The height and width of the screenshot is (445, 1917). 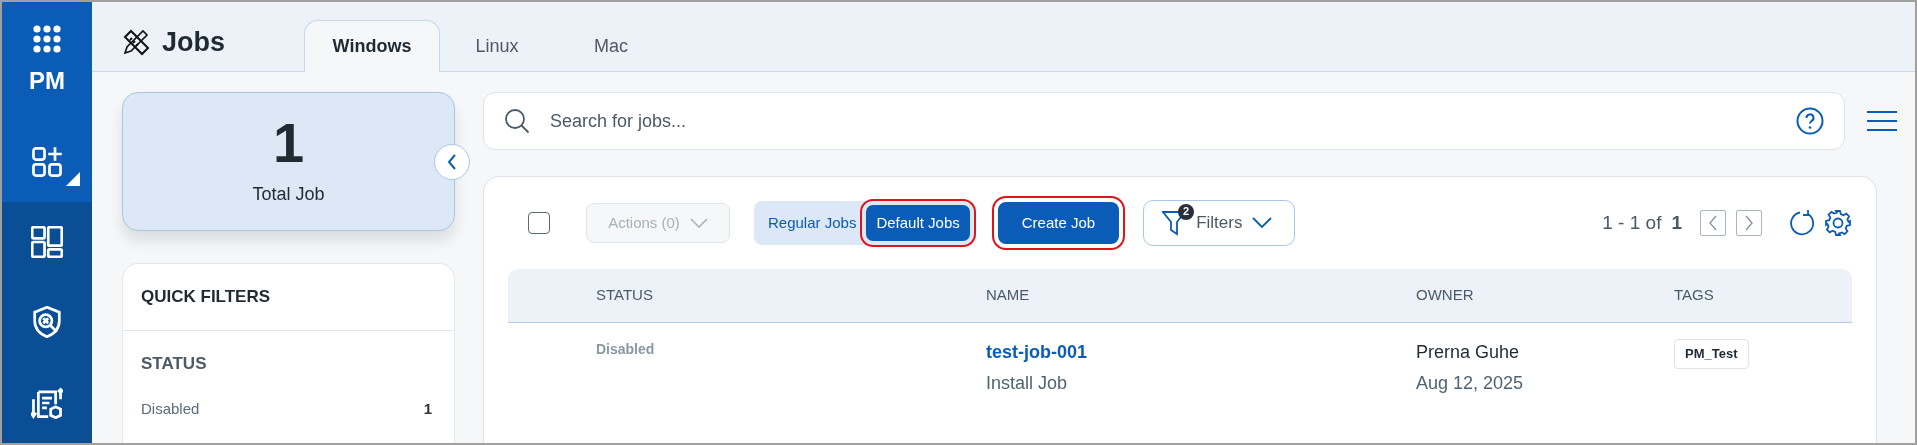 I want to click on next-page-button, so click(x=1749, y=223).